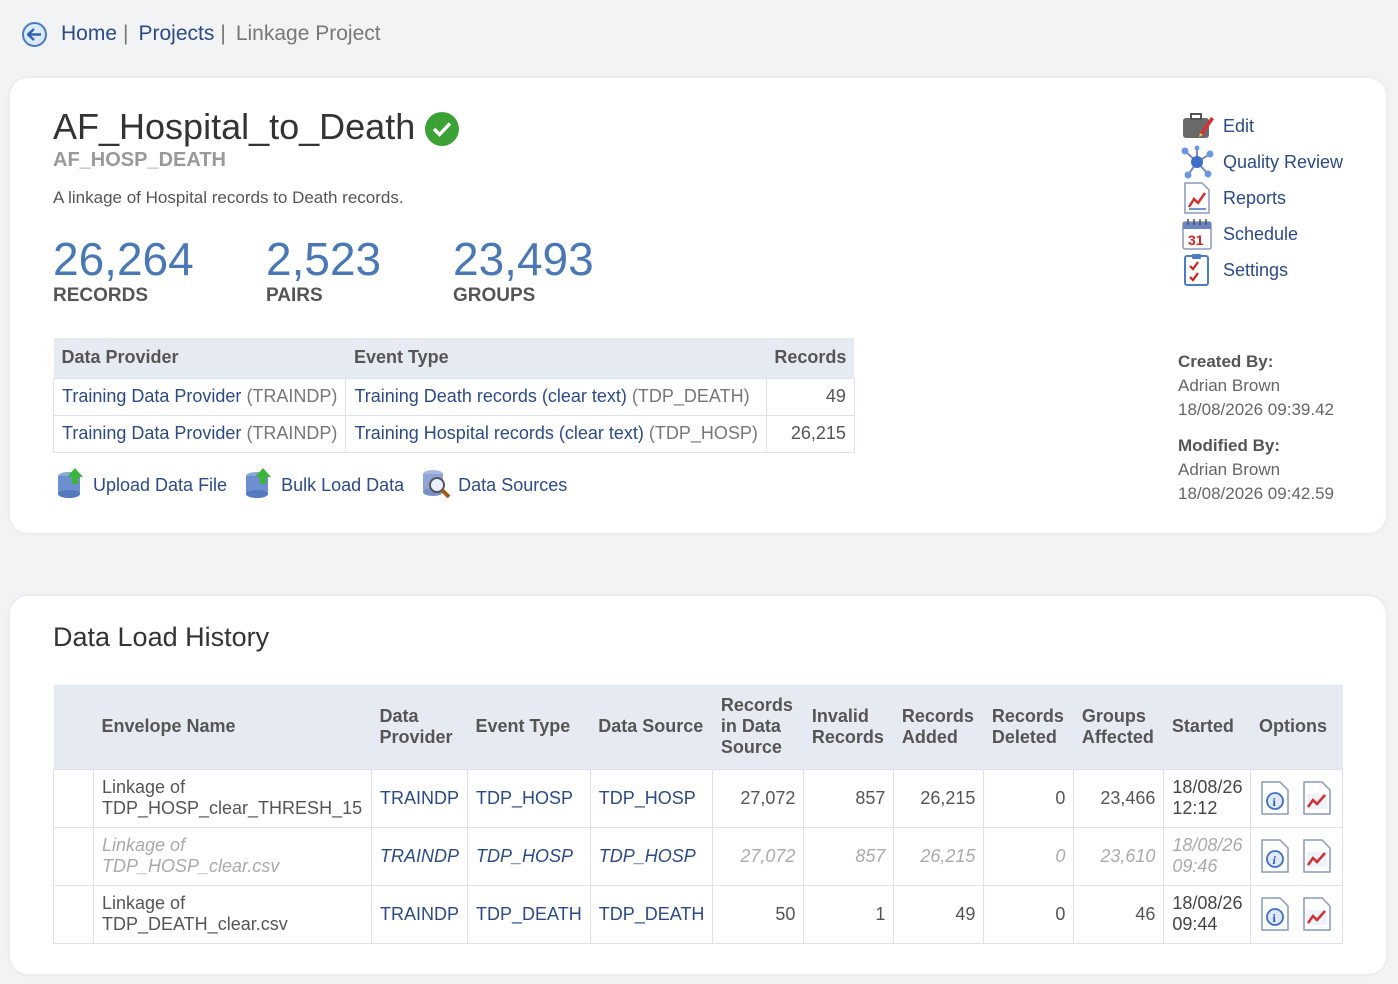 The width and height of the screenshot is (1398, 984). Describe the element at coordinates (123, 259) in the screenshot. I see `stat-value: 26,264` at that location.